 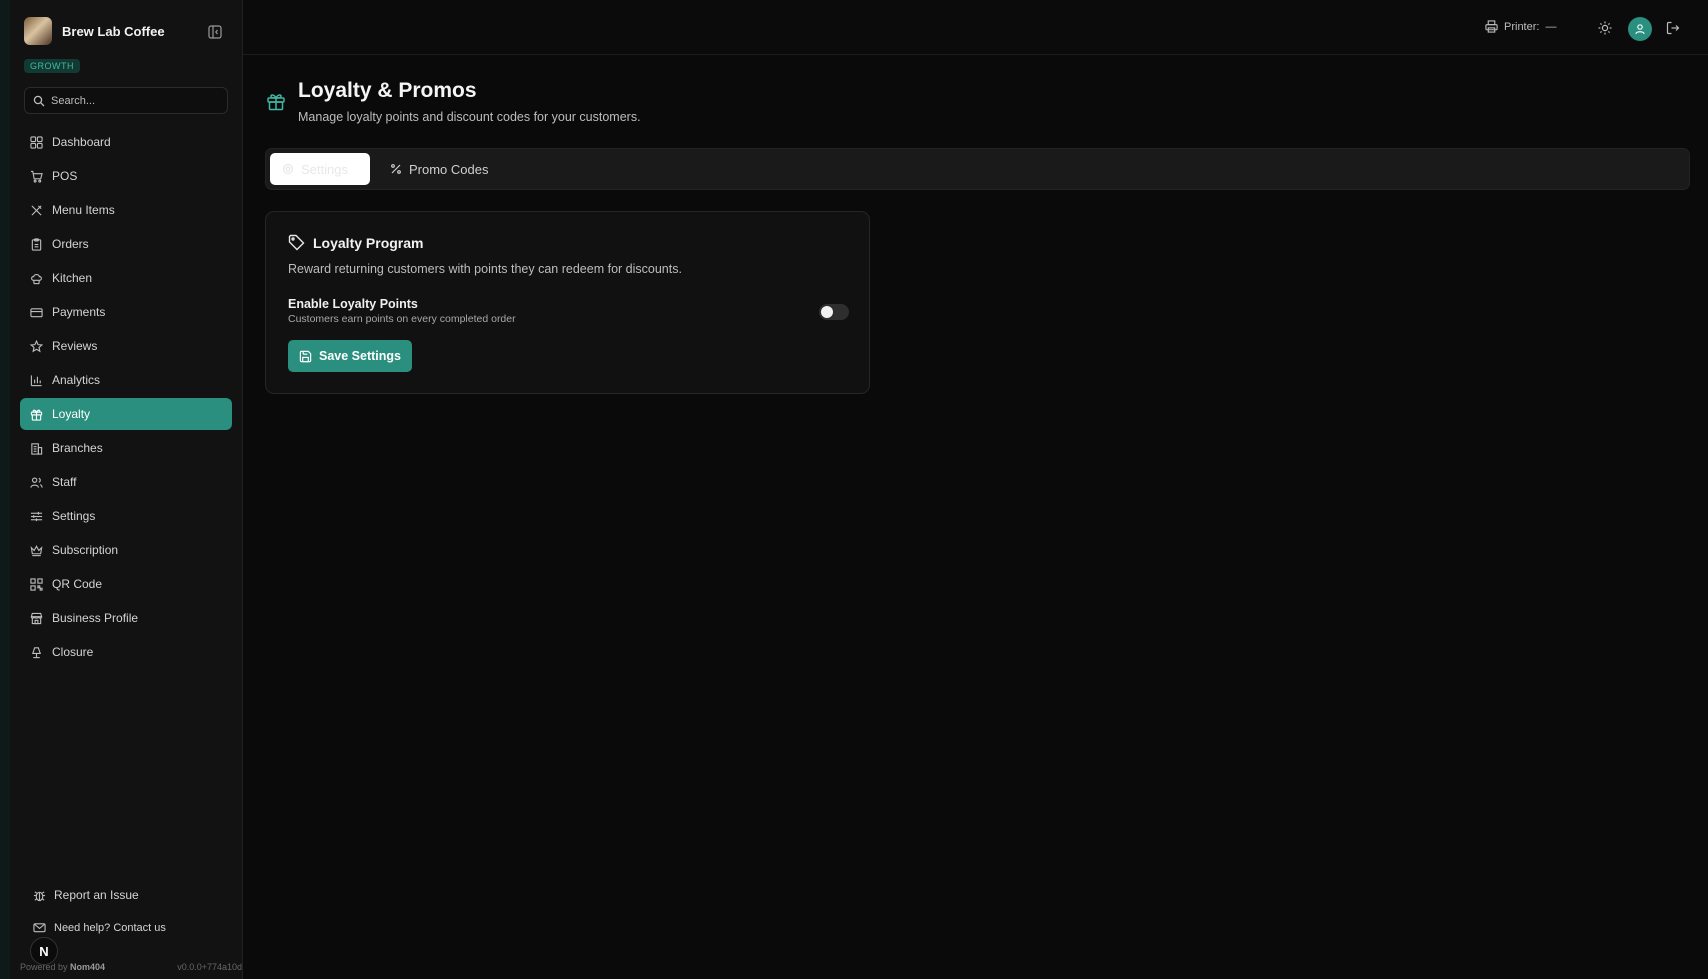 What do you see at coordinates (975, 27) in the screenshot?
I see `topbar: Printer: —` at bounding box center [975, 27].